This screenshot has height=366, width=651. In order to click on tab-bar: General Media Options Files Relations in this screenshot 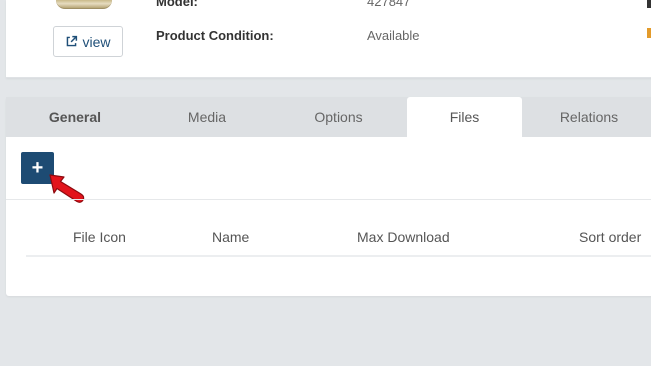, I will do `click(328, 117)`.